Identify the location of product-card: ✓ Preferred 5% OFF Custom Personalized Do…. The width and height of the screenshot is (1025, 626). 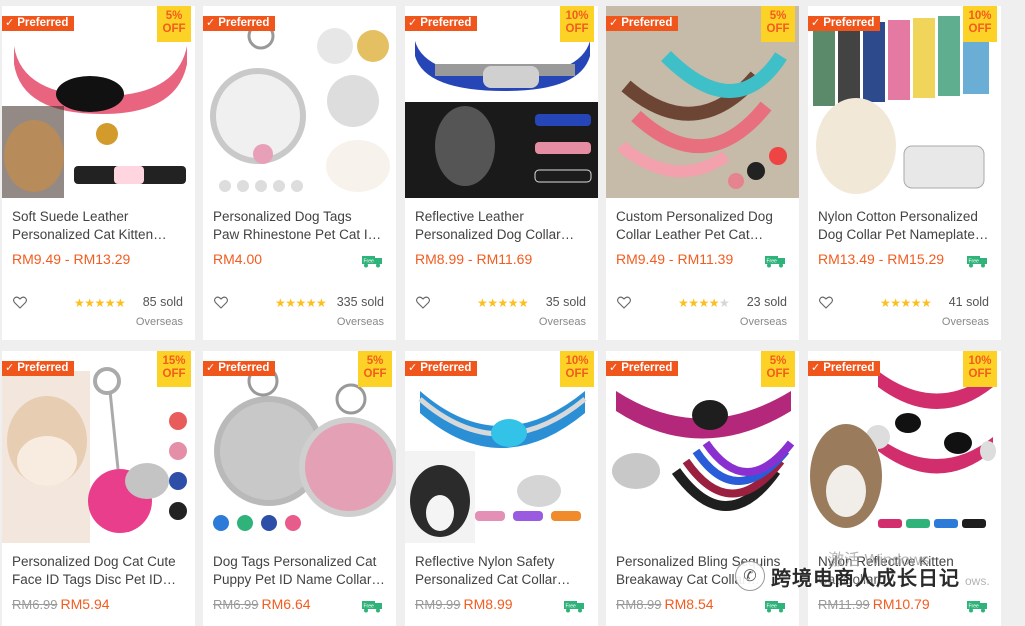
(702, 173).